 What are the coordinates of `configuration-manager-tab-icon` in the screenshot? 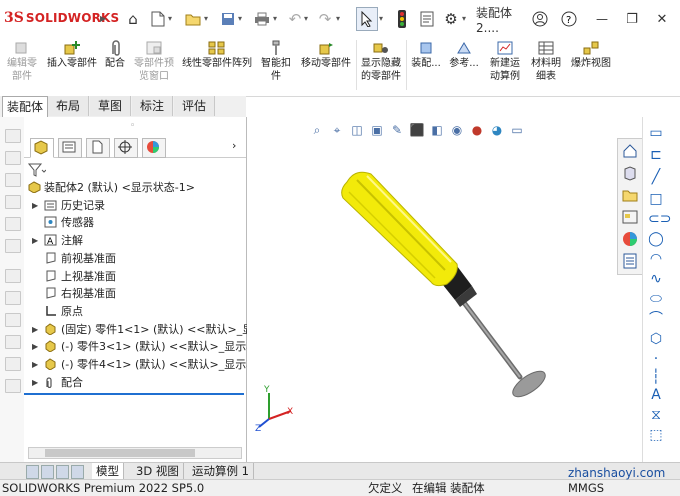 It's located at (98, 148).